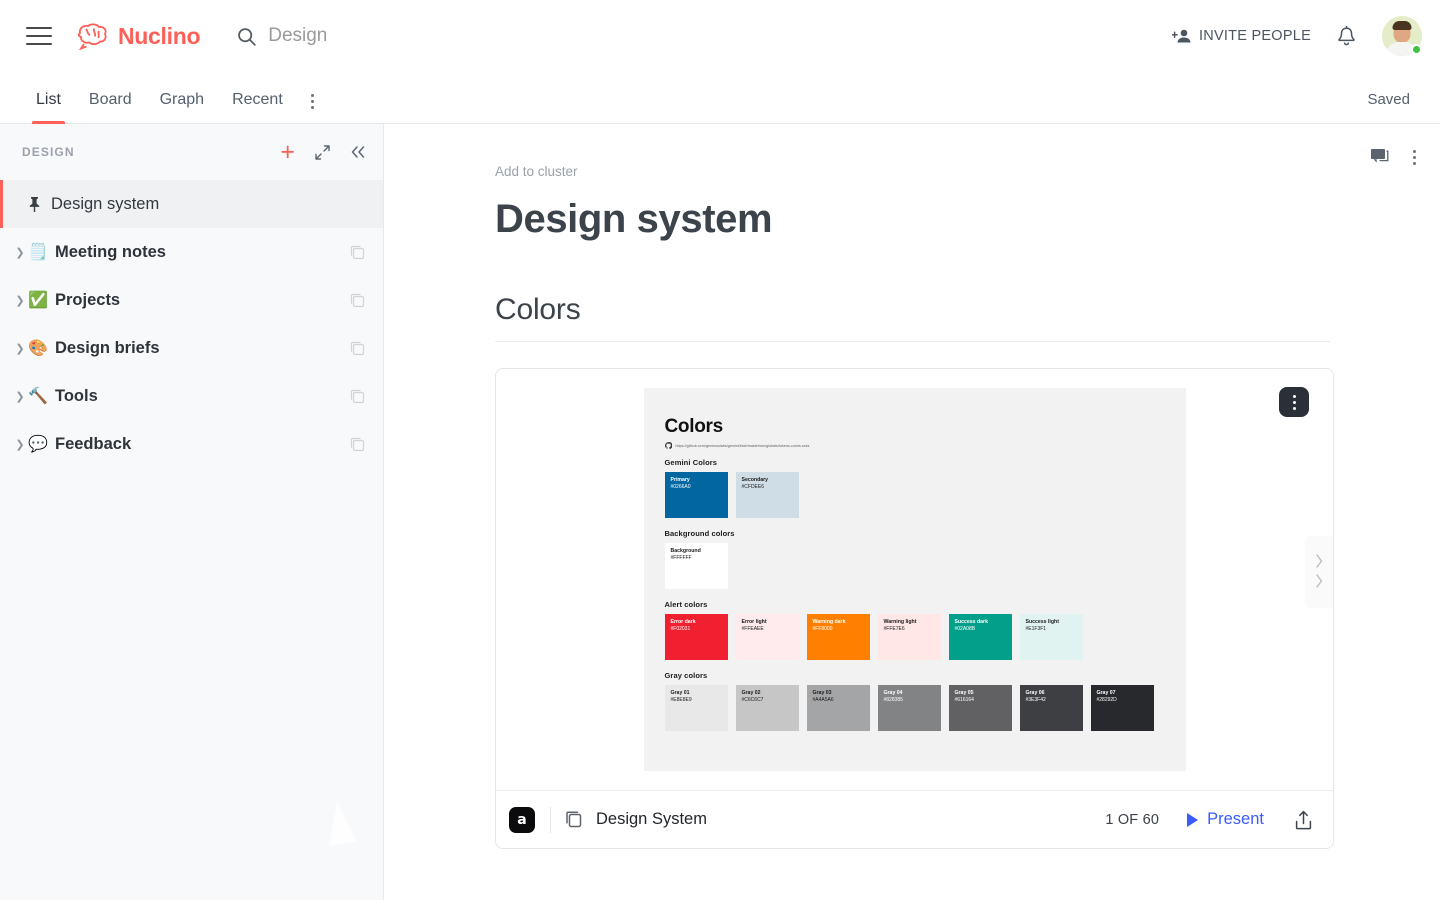 The width and height of the screenshot is (1440, 900). What do you see at coordinates (668, 445) in the screenshot?
I see `github-icon` at bounding box center [668, 445].